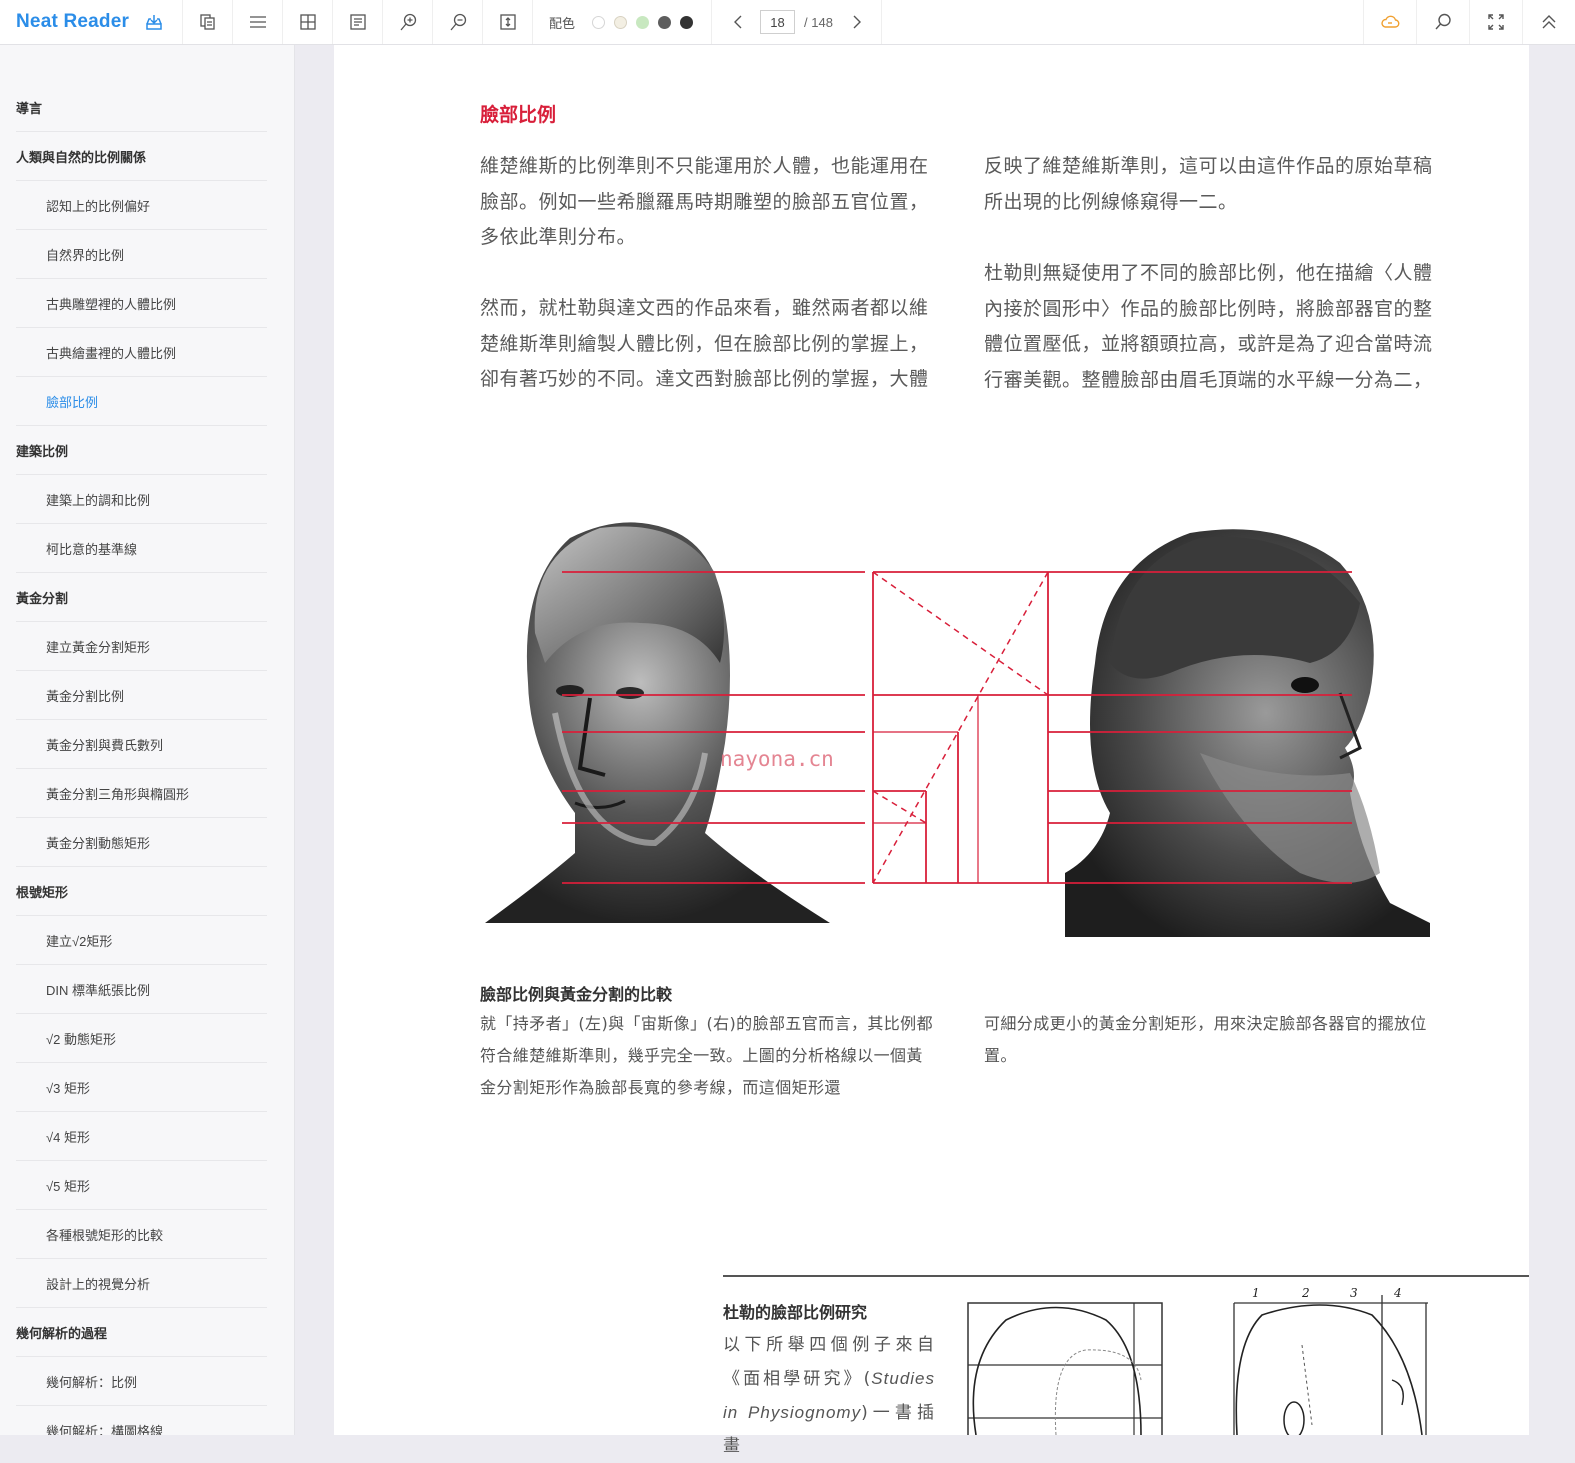  I want to click on toc-item: 柯比意的基準線, so click(141, 548).